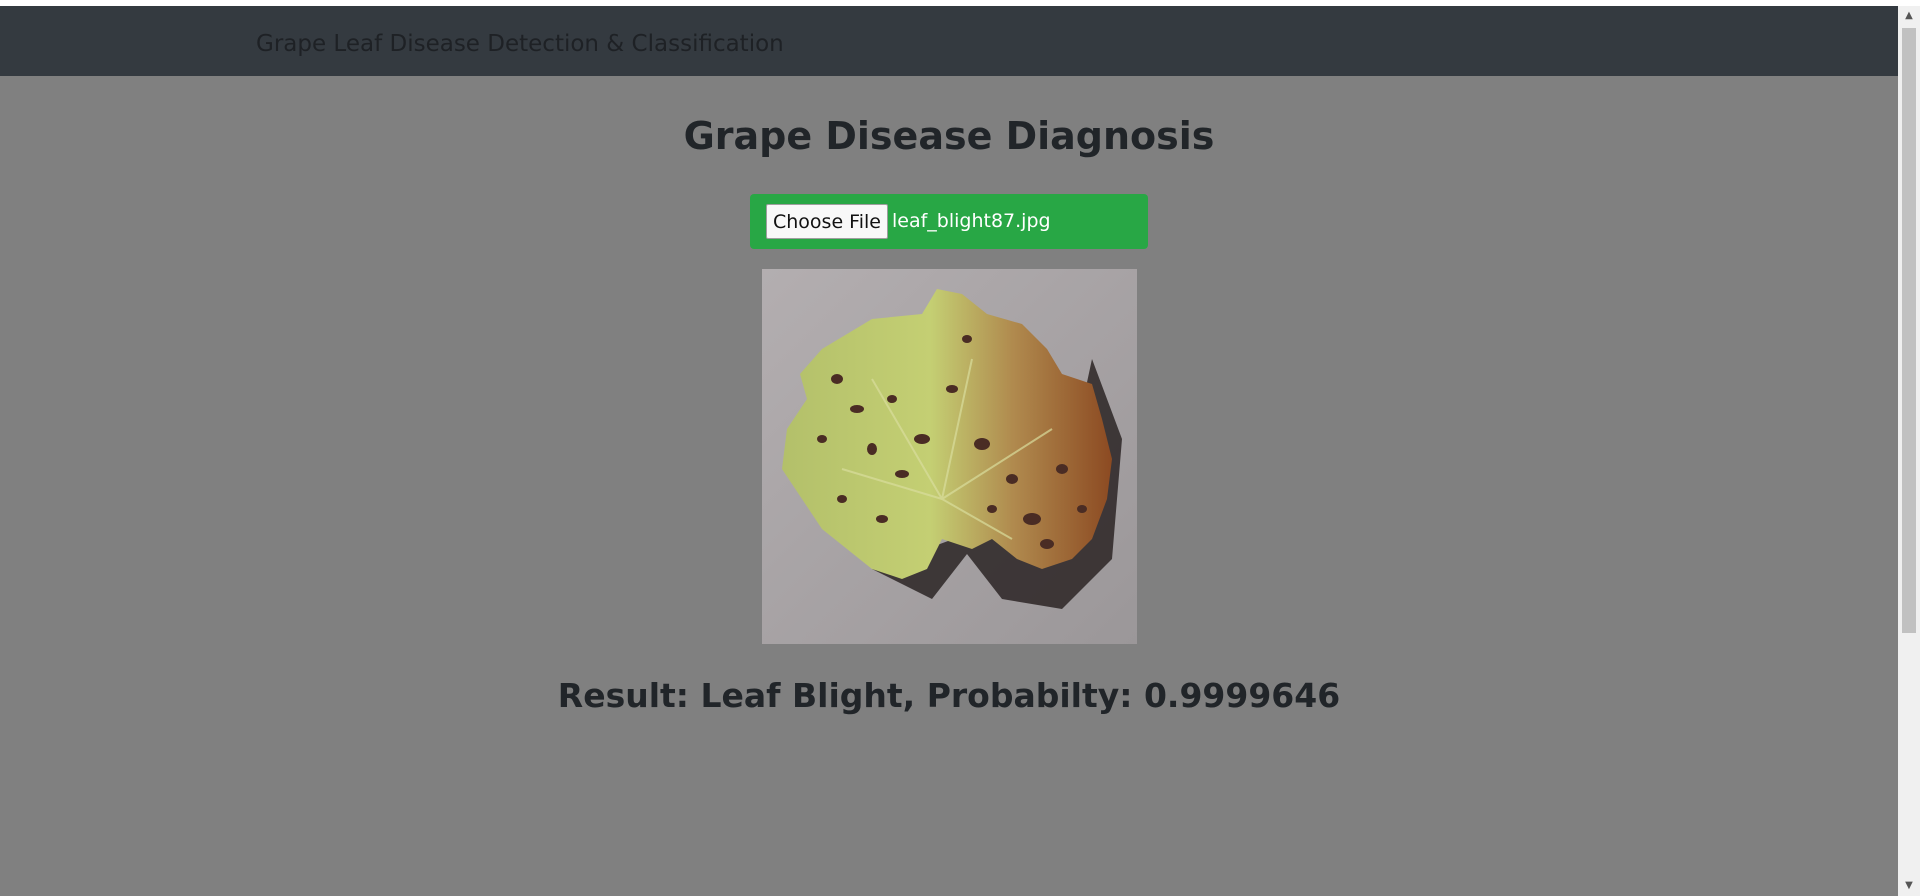  I want to click on page-title: Grape Disease Diagnosis, so click(949, 136).